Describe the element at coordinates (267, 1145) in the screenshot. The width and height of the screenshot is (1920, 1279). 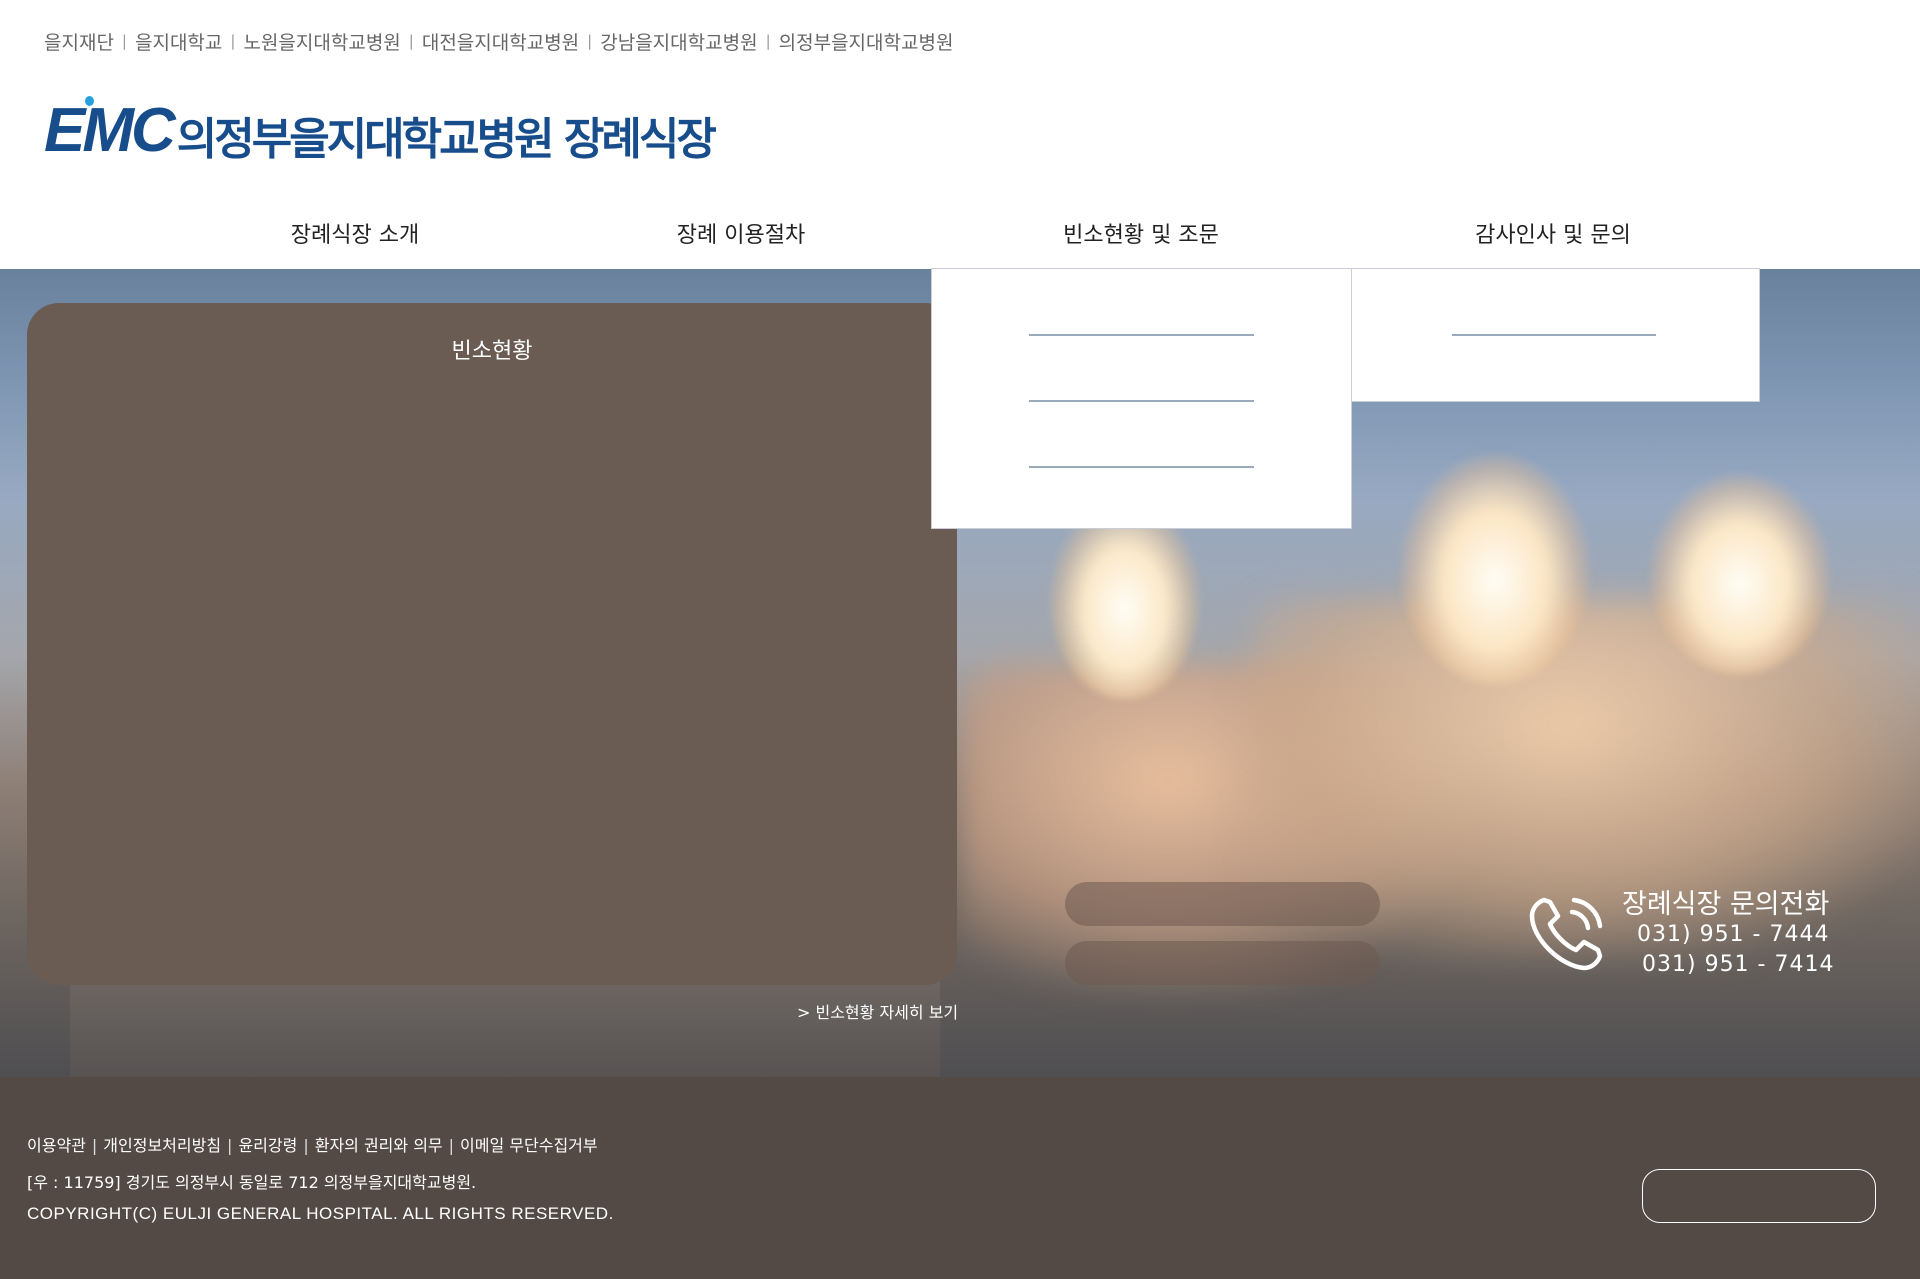
I see `footer-link-ethics: 윤리강령` at that location.